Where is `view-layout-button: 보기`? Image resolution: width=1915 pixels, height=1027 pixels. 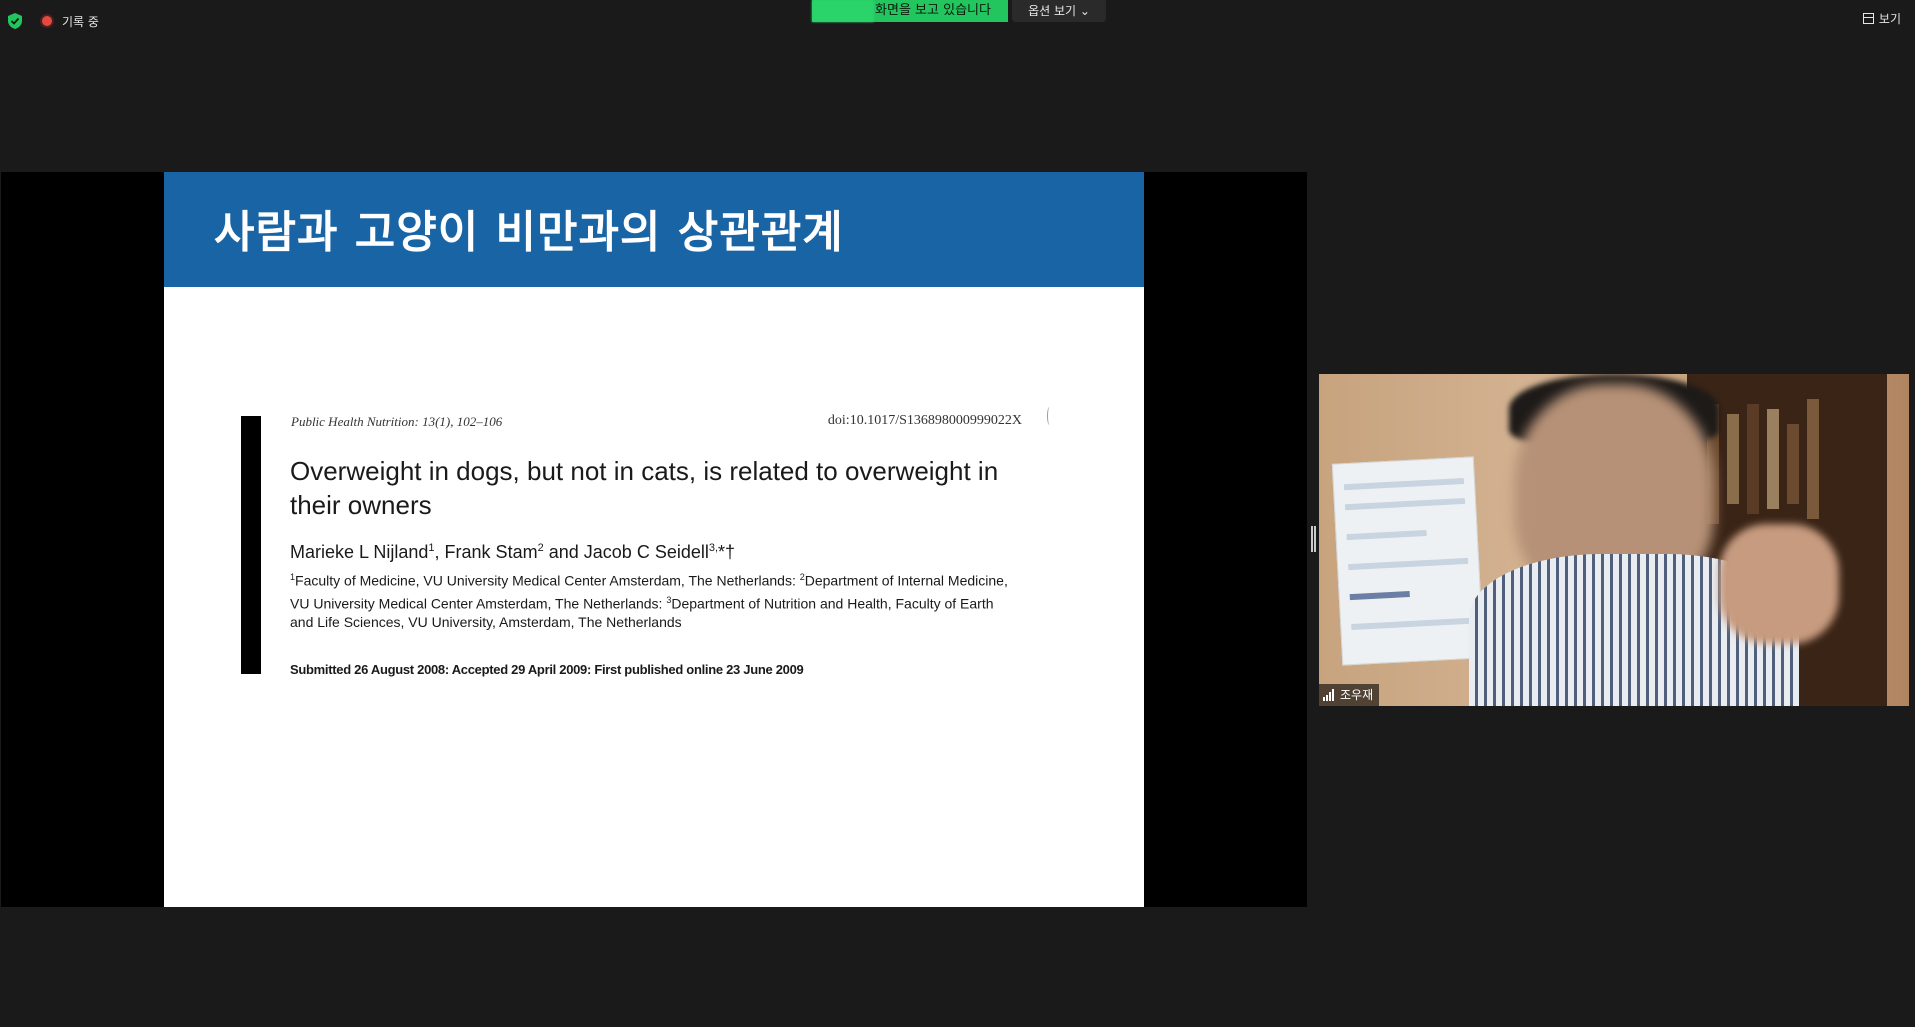 view-layout-button: 보기 is located at coordinates (1881, 18).